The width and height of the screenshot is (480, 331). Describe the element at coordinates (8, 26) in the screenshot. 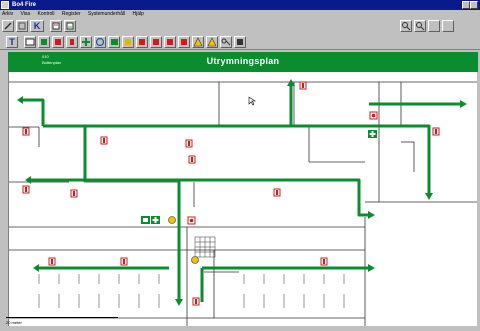

I see `pencil-tool-icon` at that location.